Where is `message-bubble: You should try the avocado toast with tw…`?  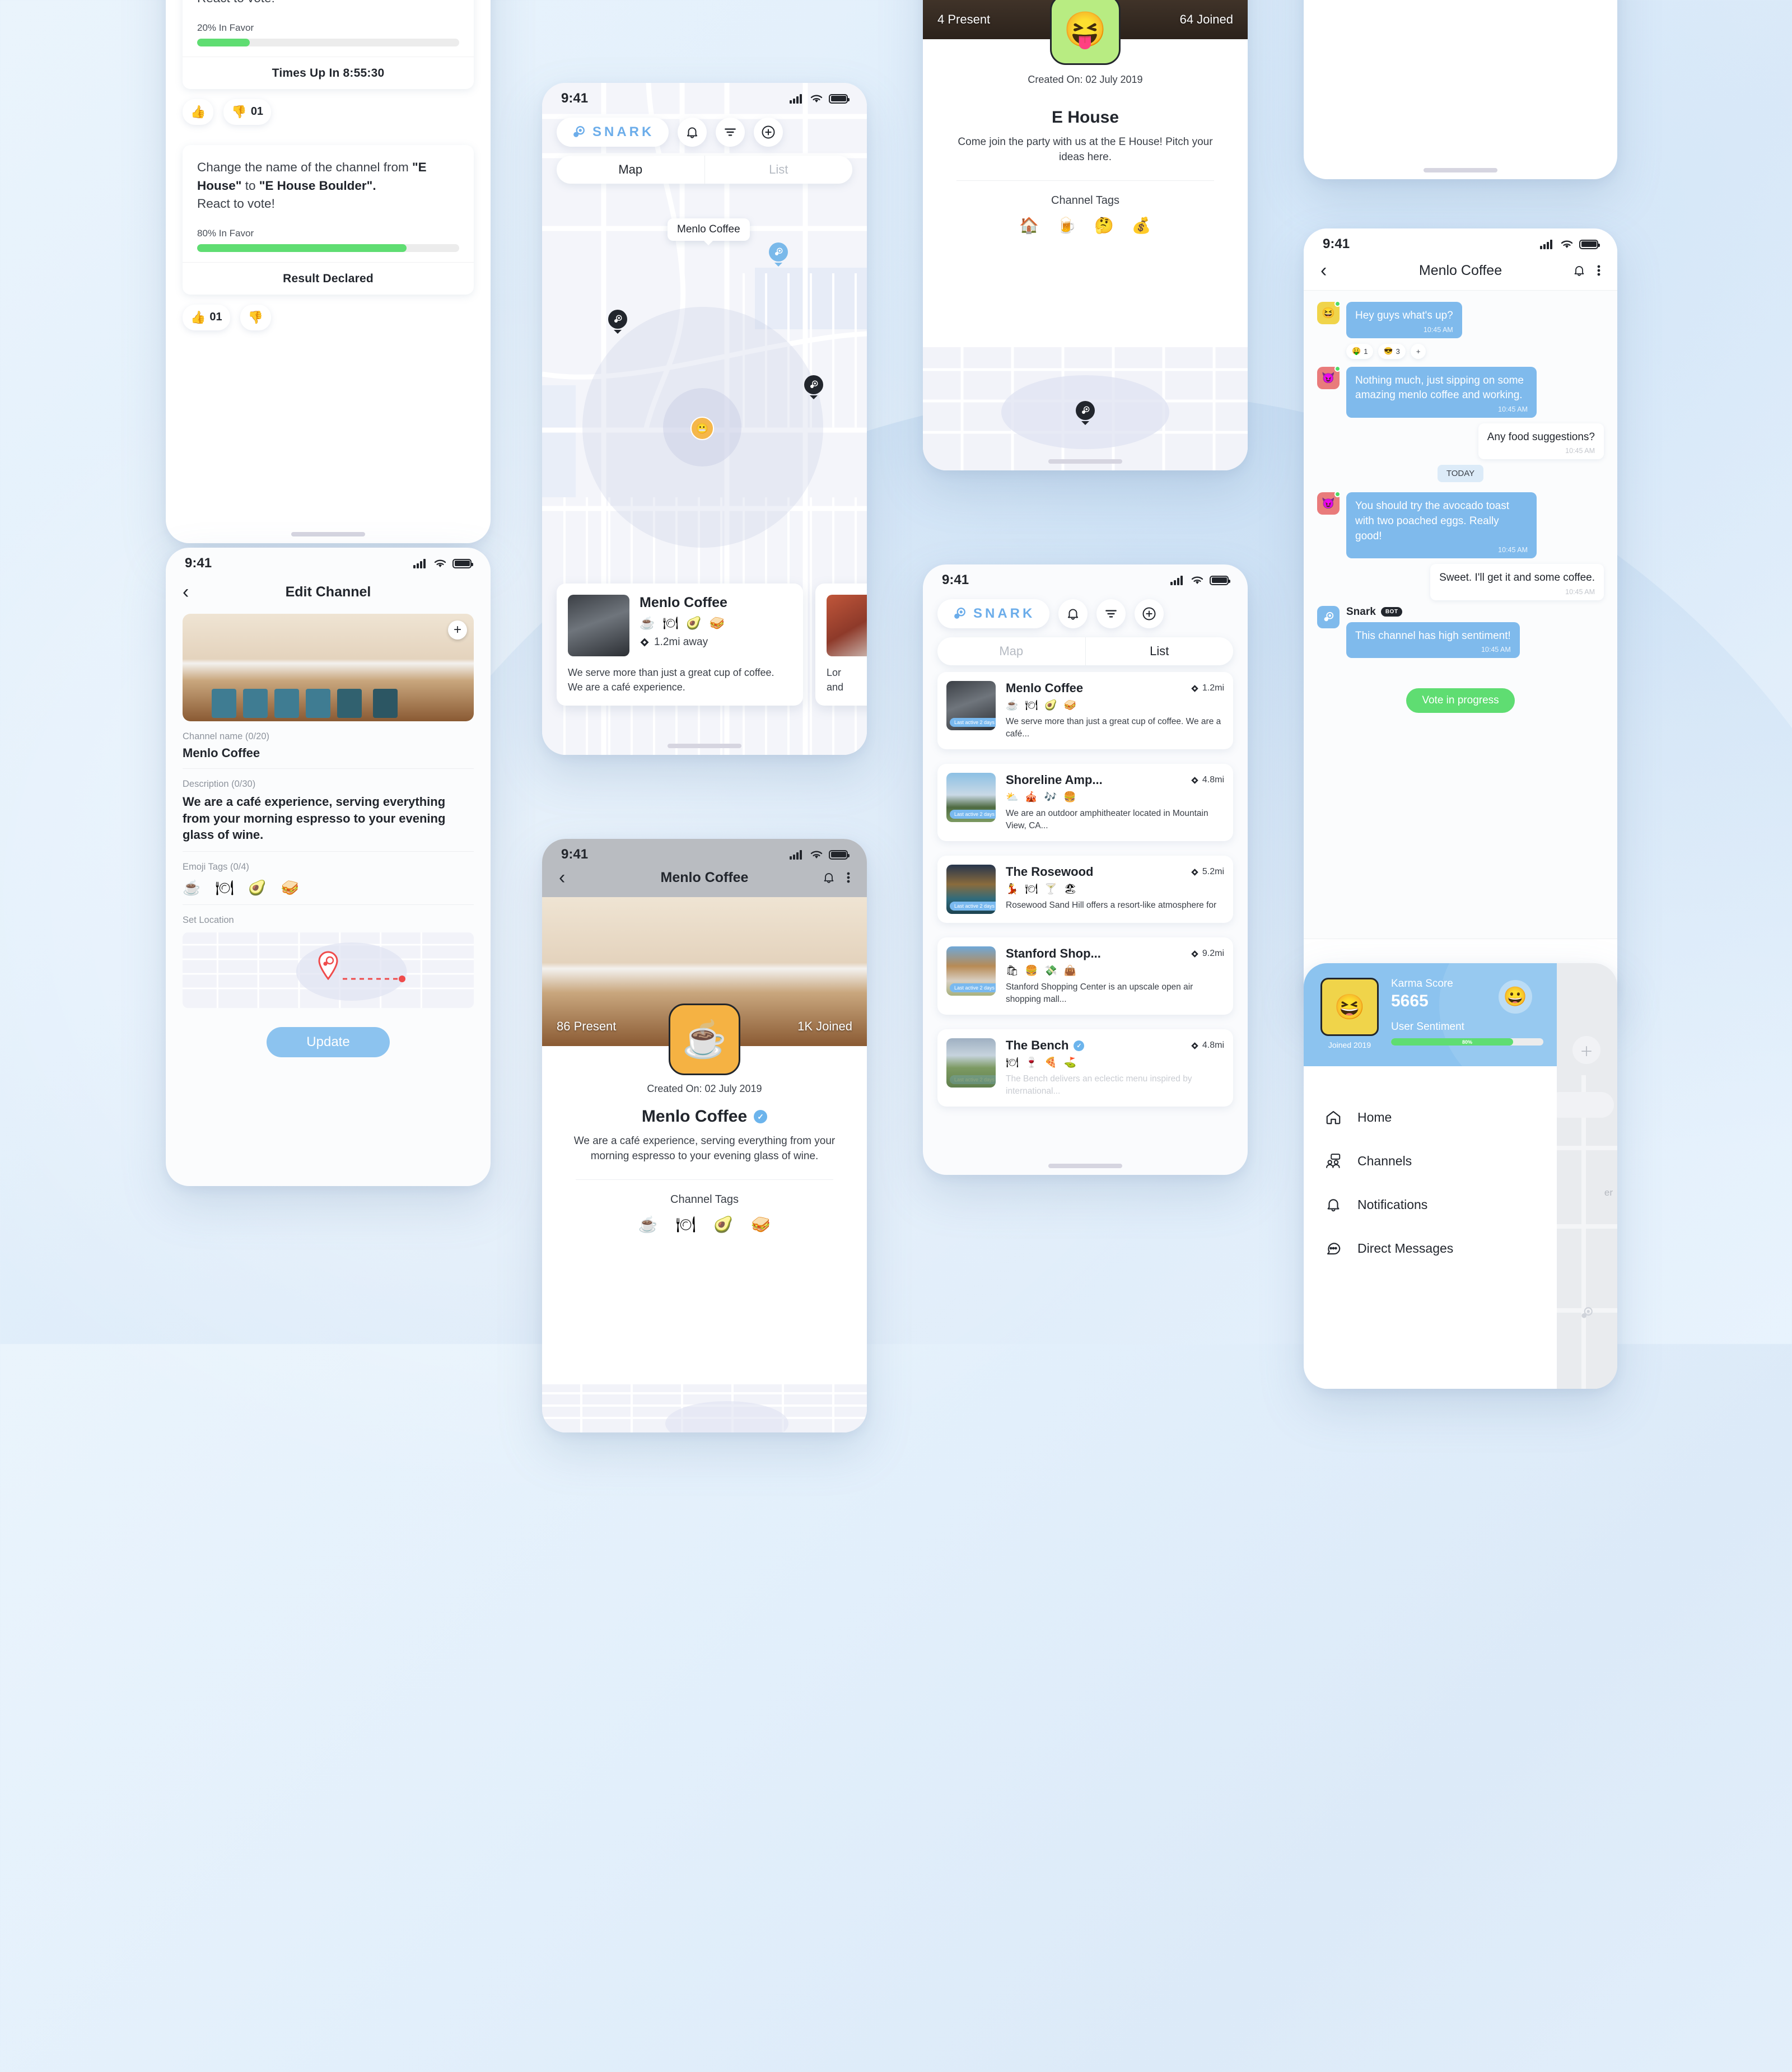
message-bubble: You should try the avocado toast with tw… is located at coordinates (1442, 526).